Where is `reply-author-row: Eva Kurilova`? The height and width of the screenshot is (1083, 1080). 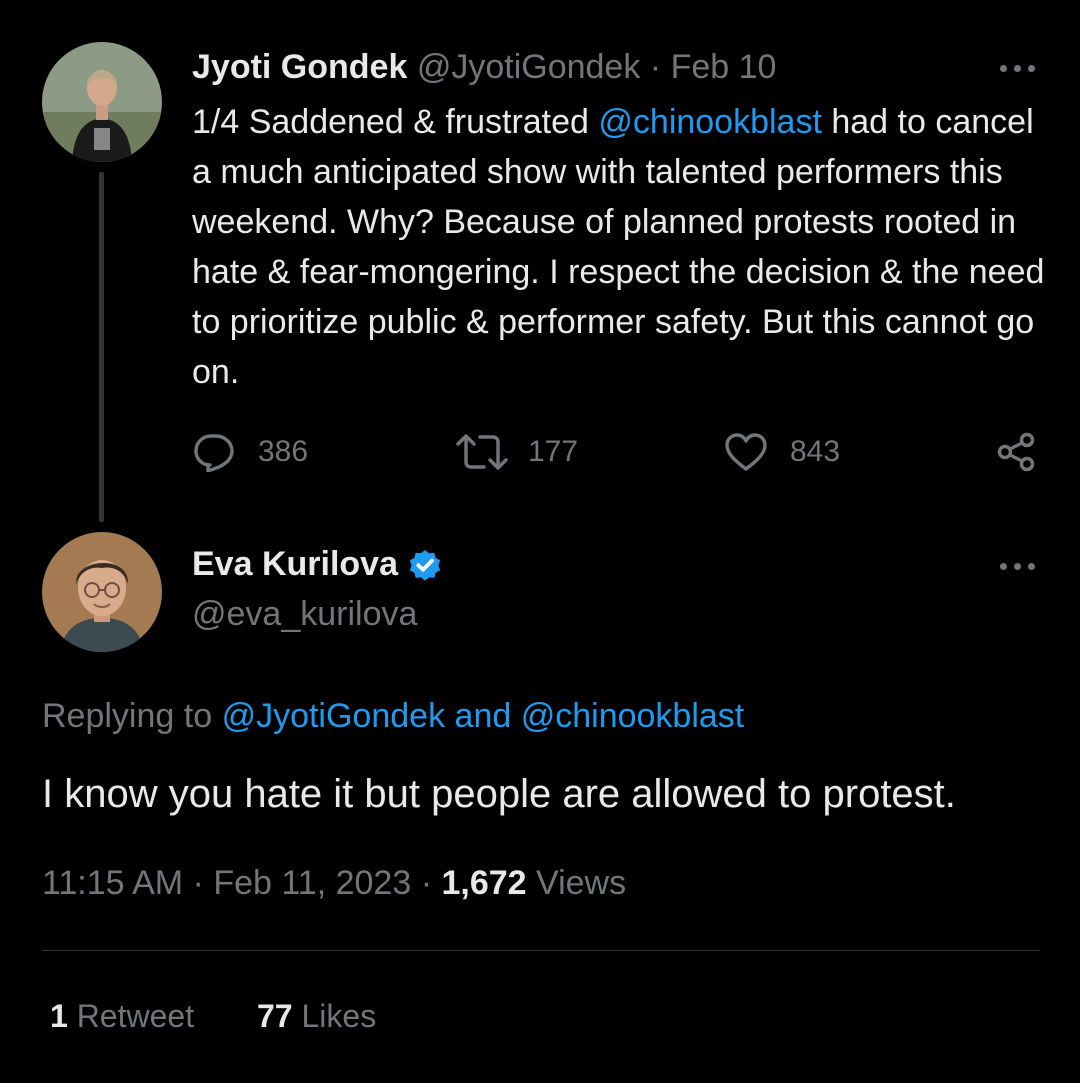 reply-author-row: Eva Kurilova is located at coordinates (318, 564).